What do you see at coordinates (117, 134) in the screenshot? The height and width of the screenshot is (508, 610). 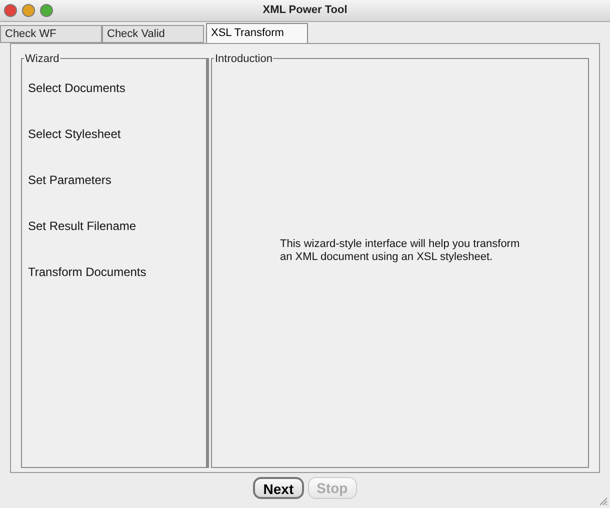 I see `wizard-step: Select Stylesheet` at bounding box center [117, 134].